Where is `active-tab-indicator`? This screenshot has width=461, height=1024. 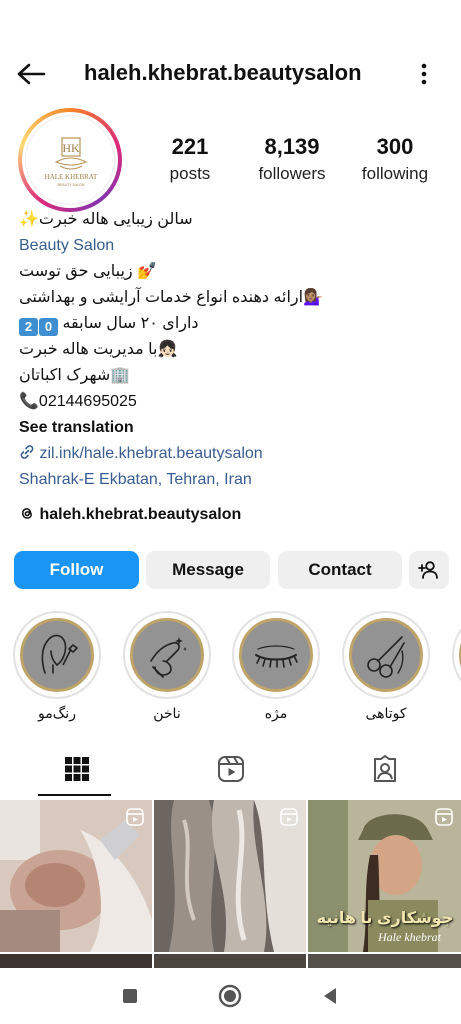 active-tab-indicator is located at coordinates (74, 795).